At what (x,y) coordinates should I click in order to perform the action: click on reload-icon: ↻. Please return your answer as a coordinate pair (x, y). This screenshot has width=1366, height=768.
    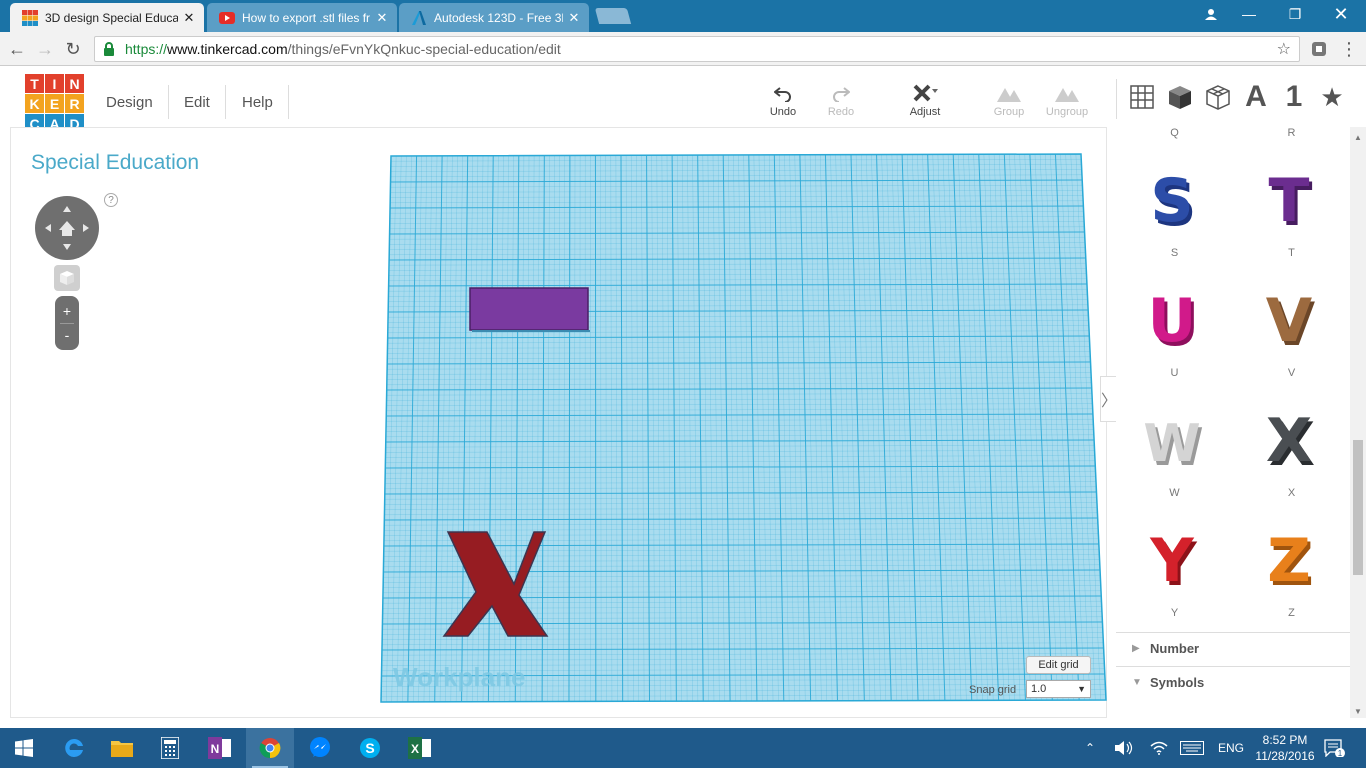
    Looking at the image, I should click on (73, 49).